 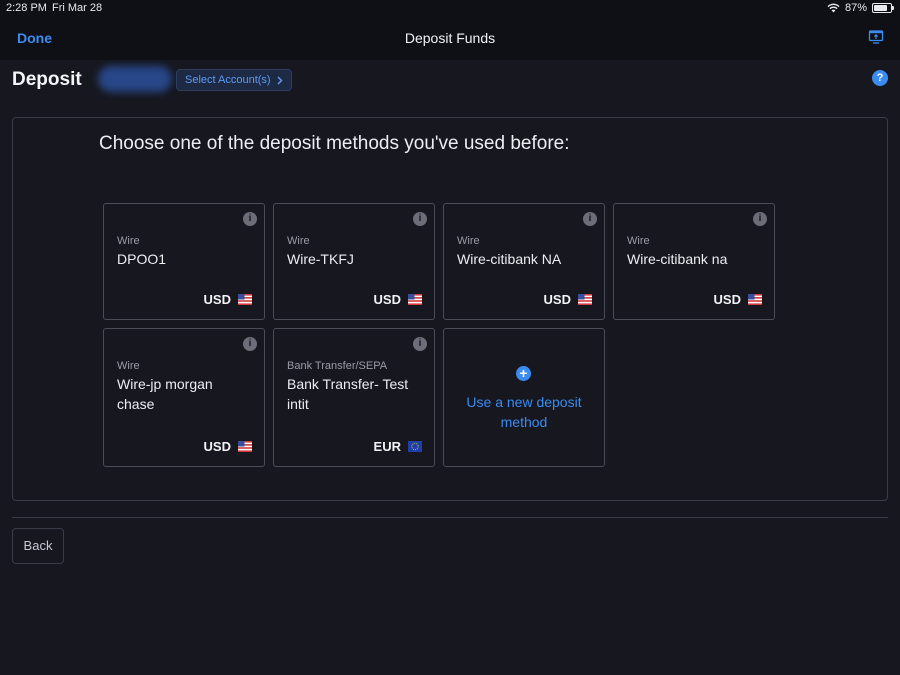 What do you see at coordinates (77, 8) in the screenshot?
I see `status-date: Fri Mar 28` at bounding box center [77, 8].